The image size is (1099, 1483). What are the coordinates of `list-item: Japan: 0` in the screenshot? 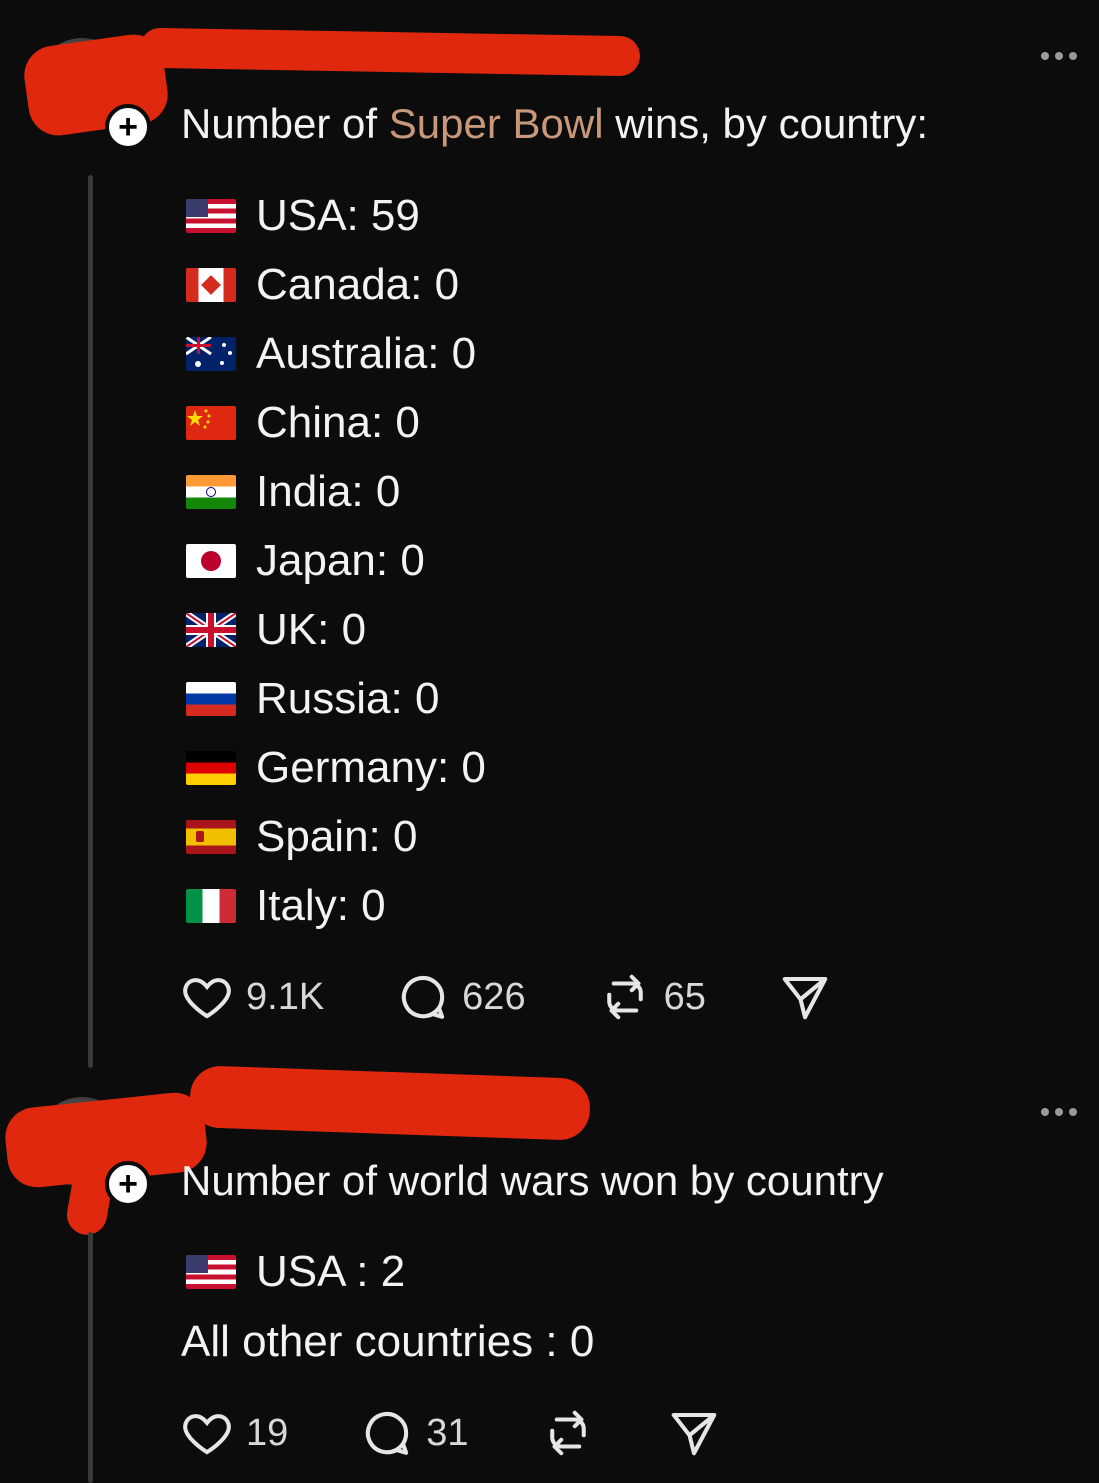 It's located at (305, 561).